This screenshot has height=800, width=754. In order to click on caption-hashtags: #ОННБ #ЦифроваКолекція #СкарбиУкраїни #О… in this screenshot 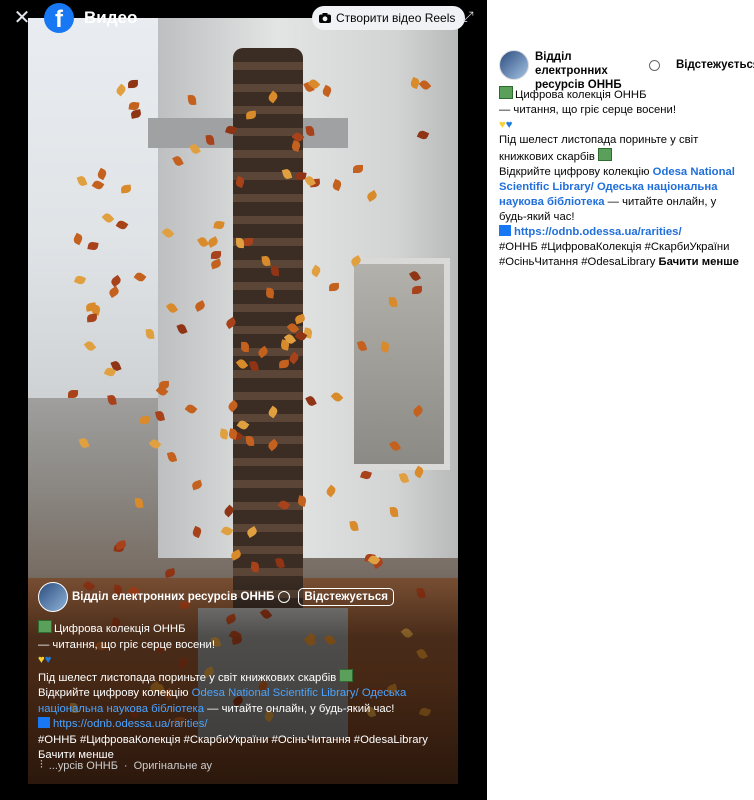, I will do `click(243, 741)`.